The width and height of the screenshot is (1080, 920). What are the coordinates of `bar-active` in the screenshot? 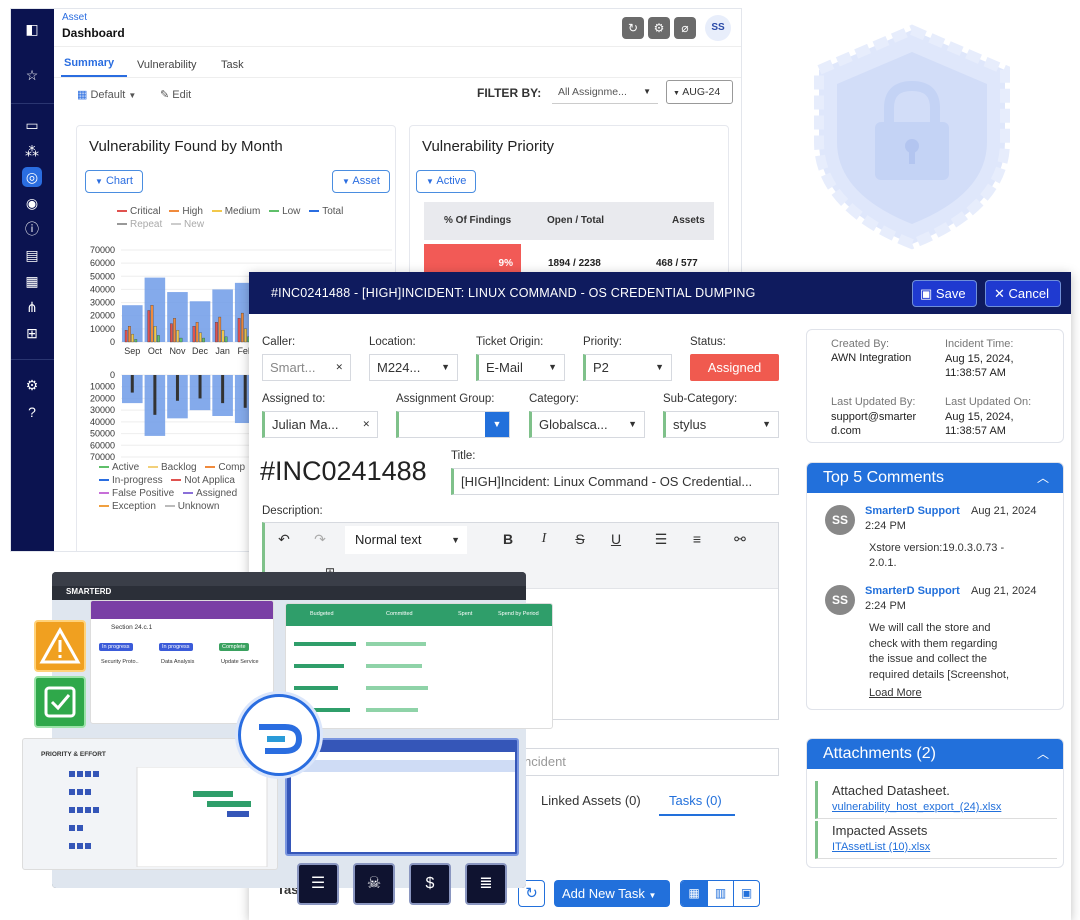 It's located at (177, 388).